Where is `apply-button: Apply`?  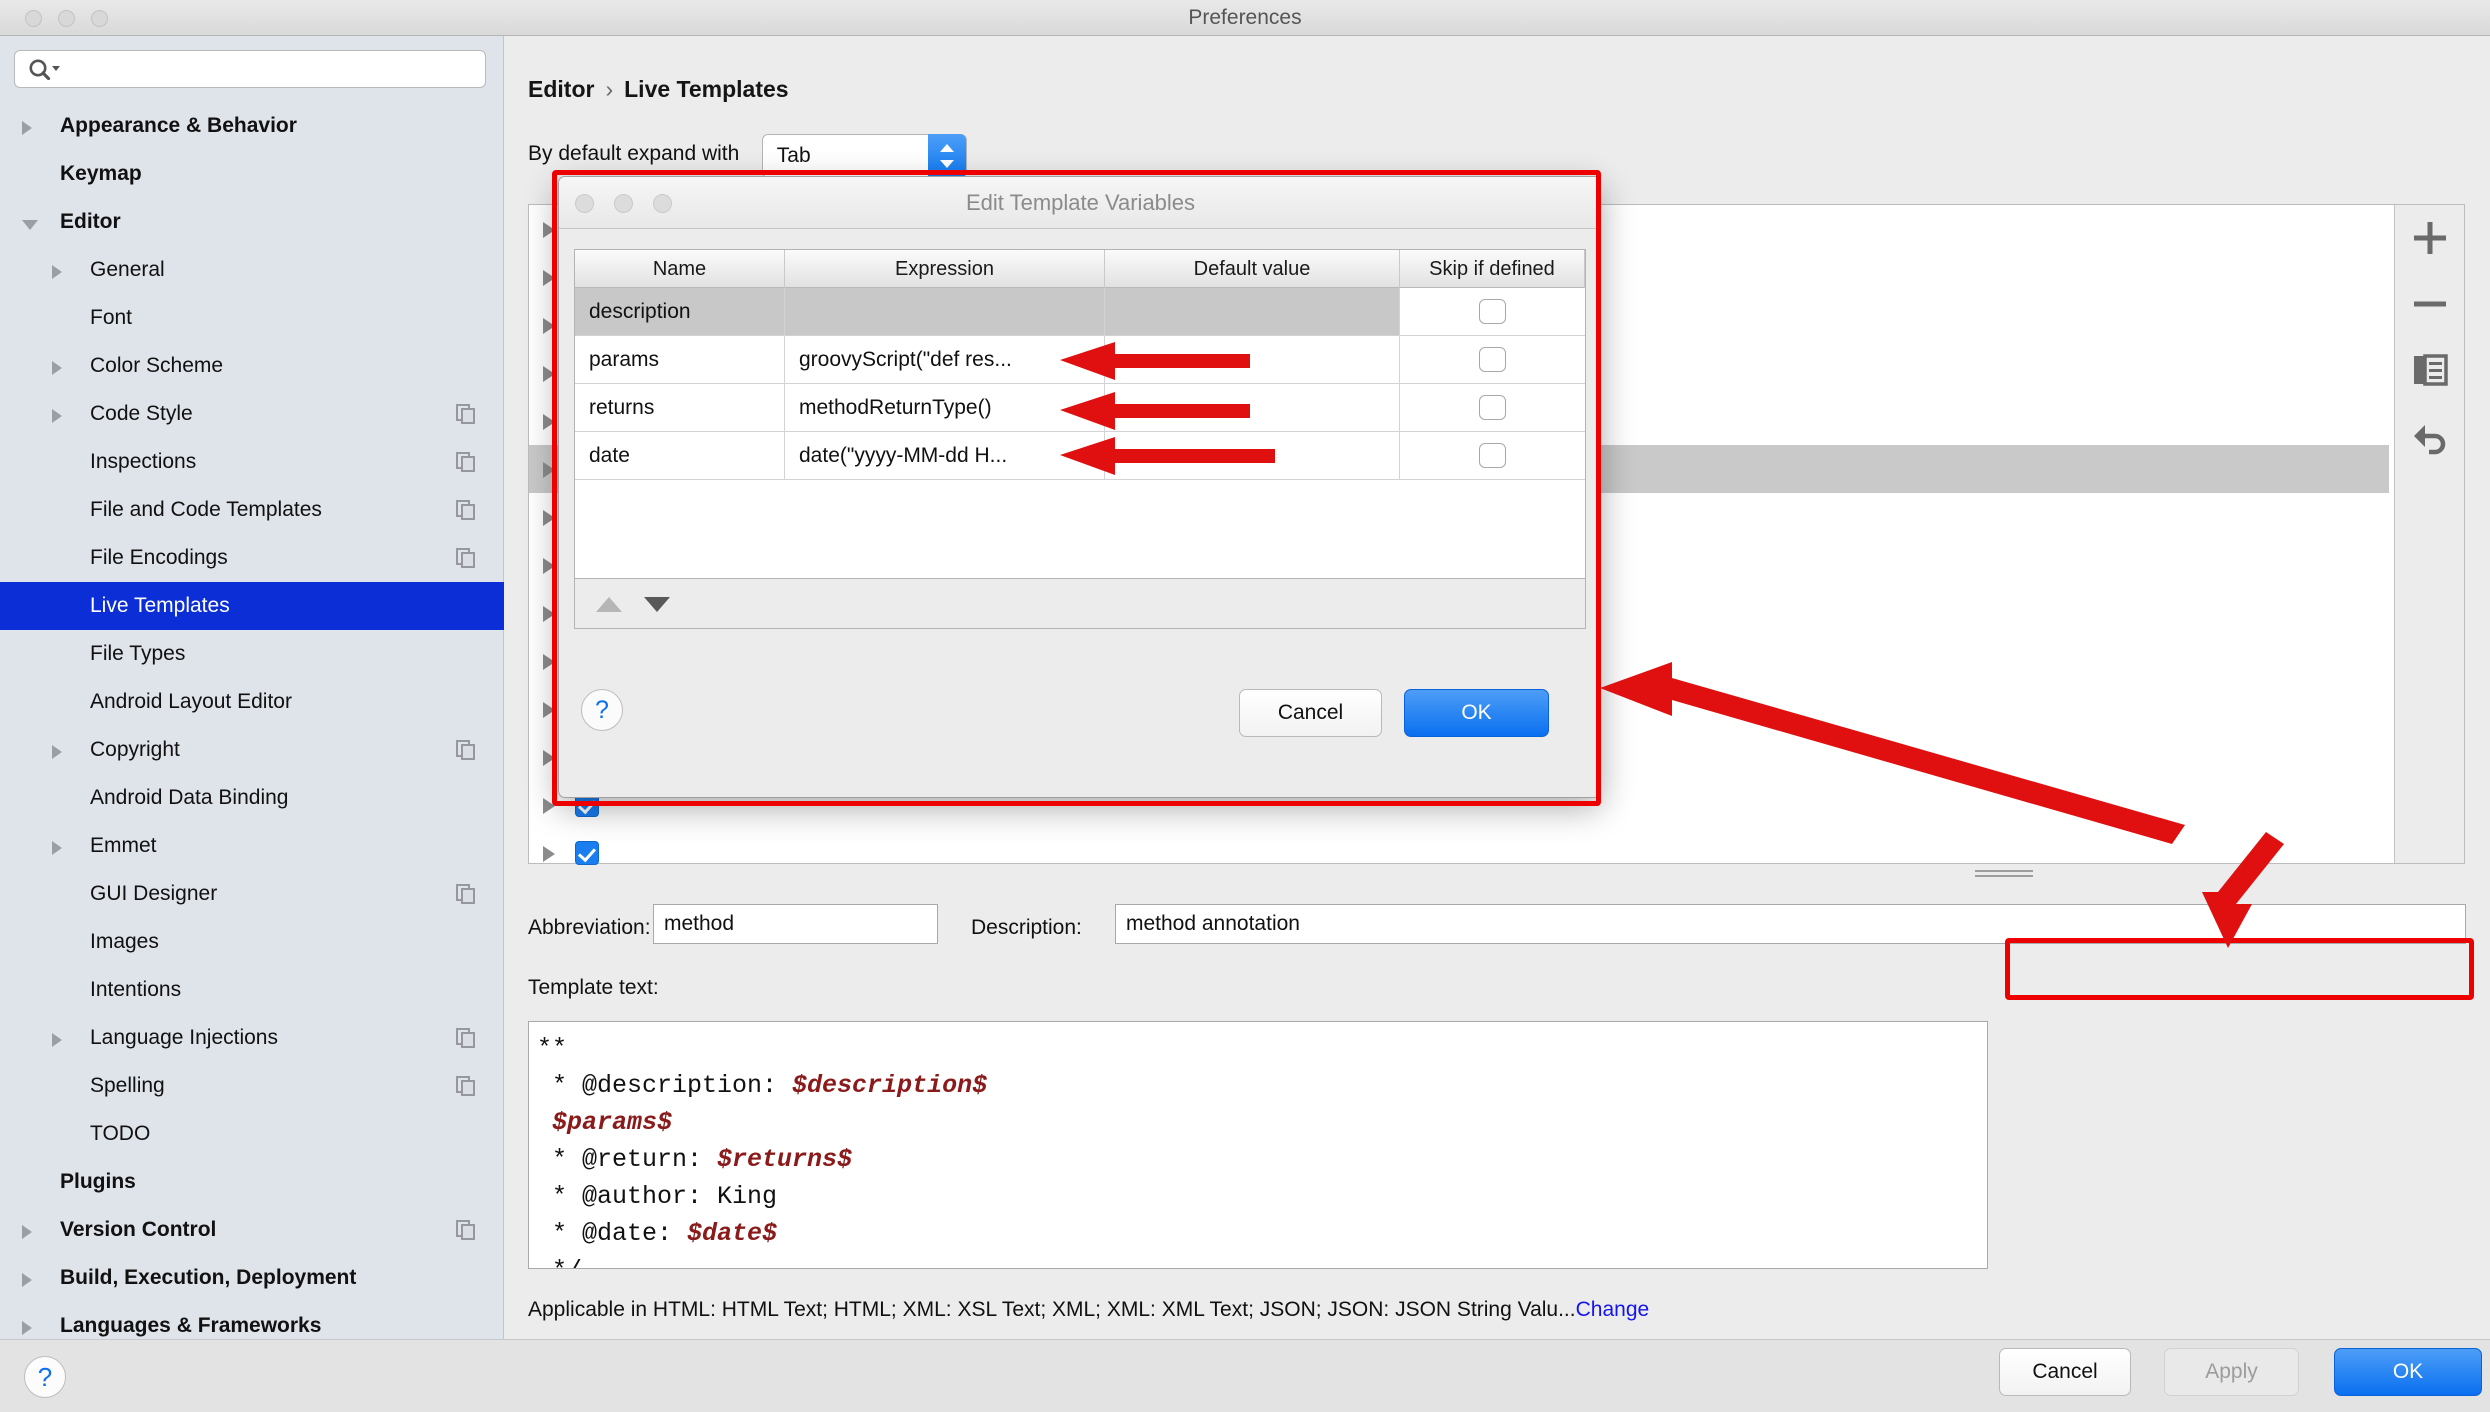
apply-button: Apply is located at coordinates (2231, 1372).